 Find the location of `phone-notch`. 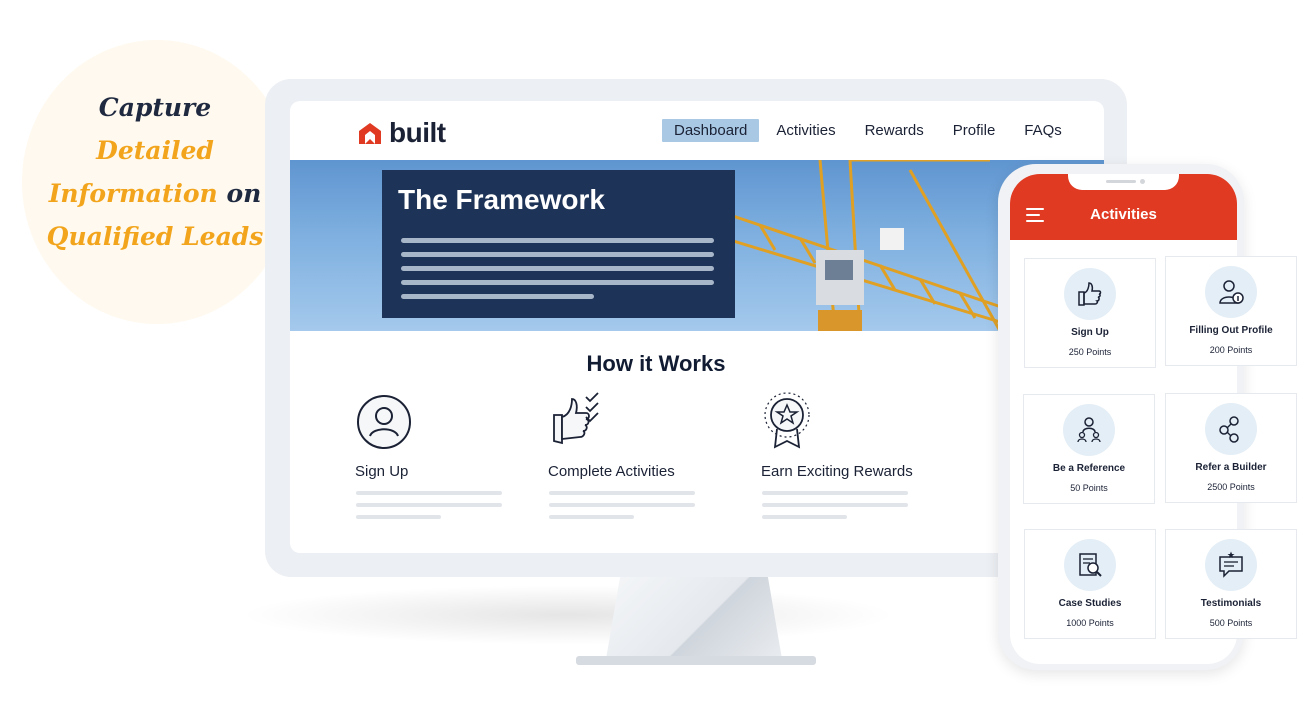

phone-notch is located at coordinates (1123, 182).